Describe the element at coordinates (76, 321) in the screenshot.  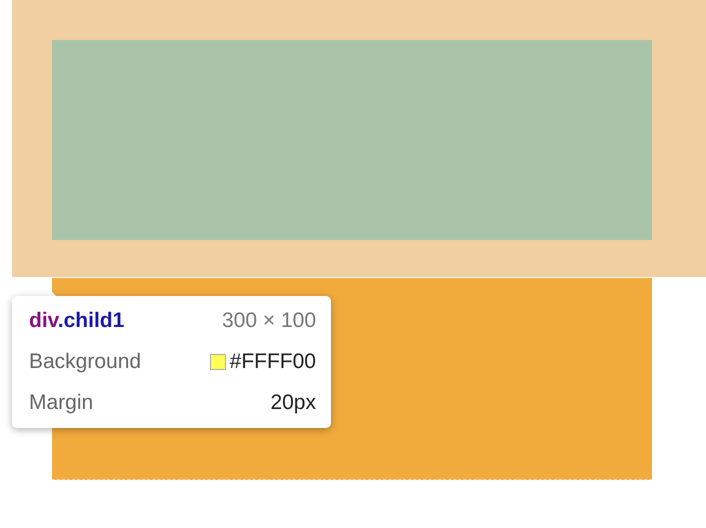
I see `element-selector: div.child1` at that location.